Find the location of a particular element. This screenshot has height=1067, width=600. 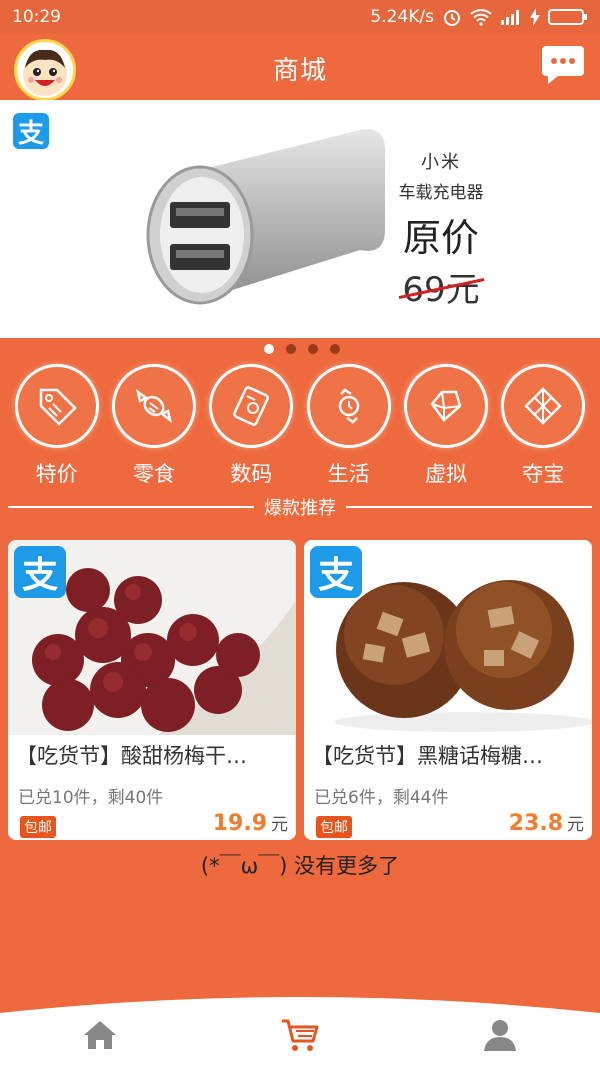

category-label: 夺宝 is located at coordinates (543, 474).